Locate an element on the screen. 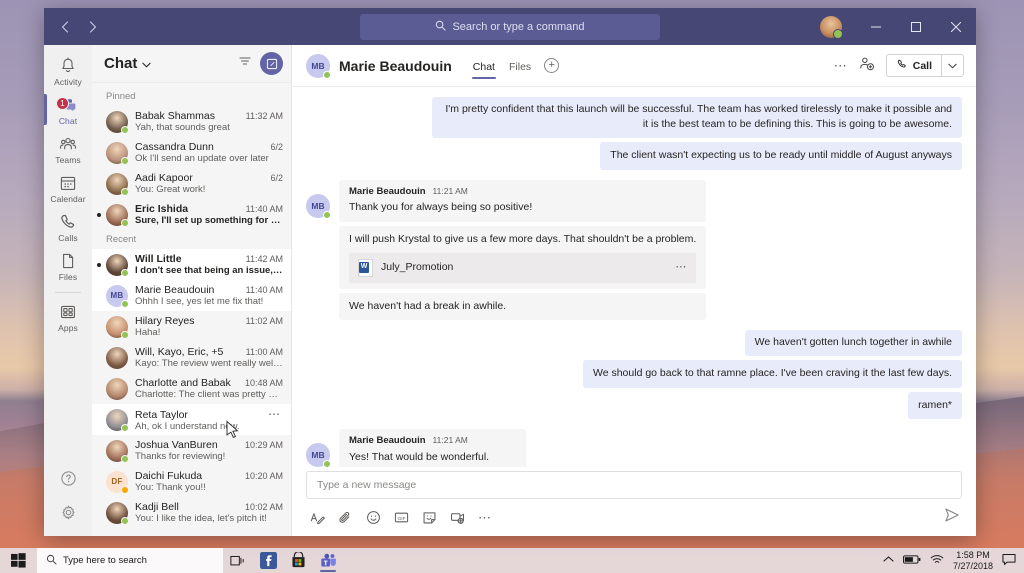  bell-icon is located at coordinates (68, 66).